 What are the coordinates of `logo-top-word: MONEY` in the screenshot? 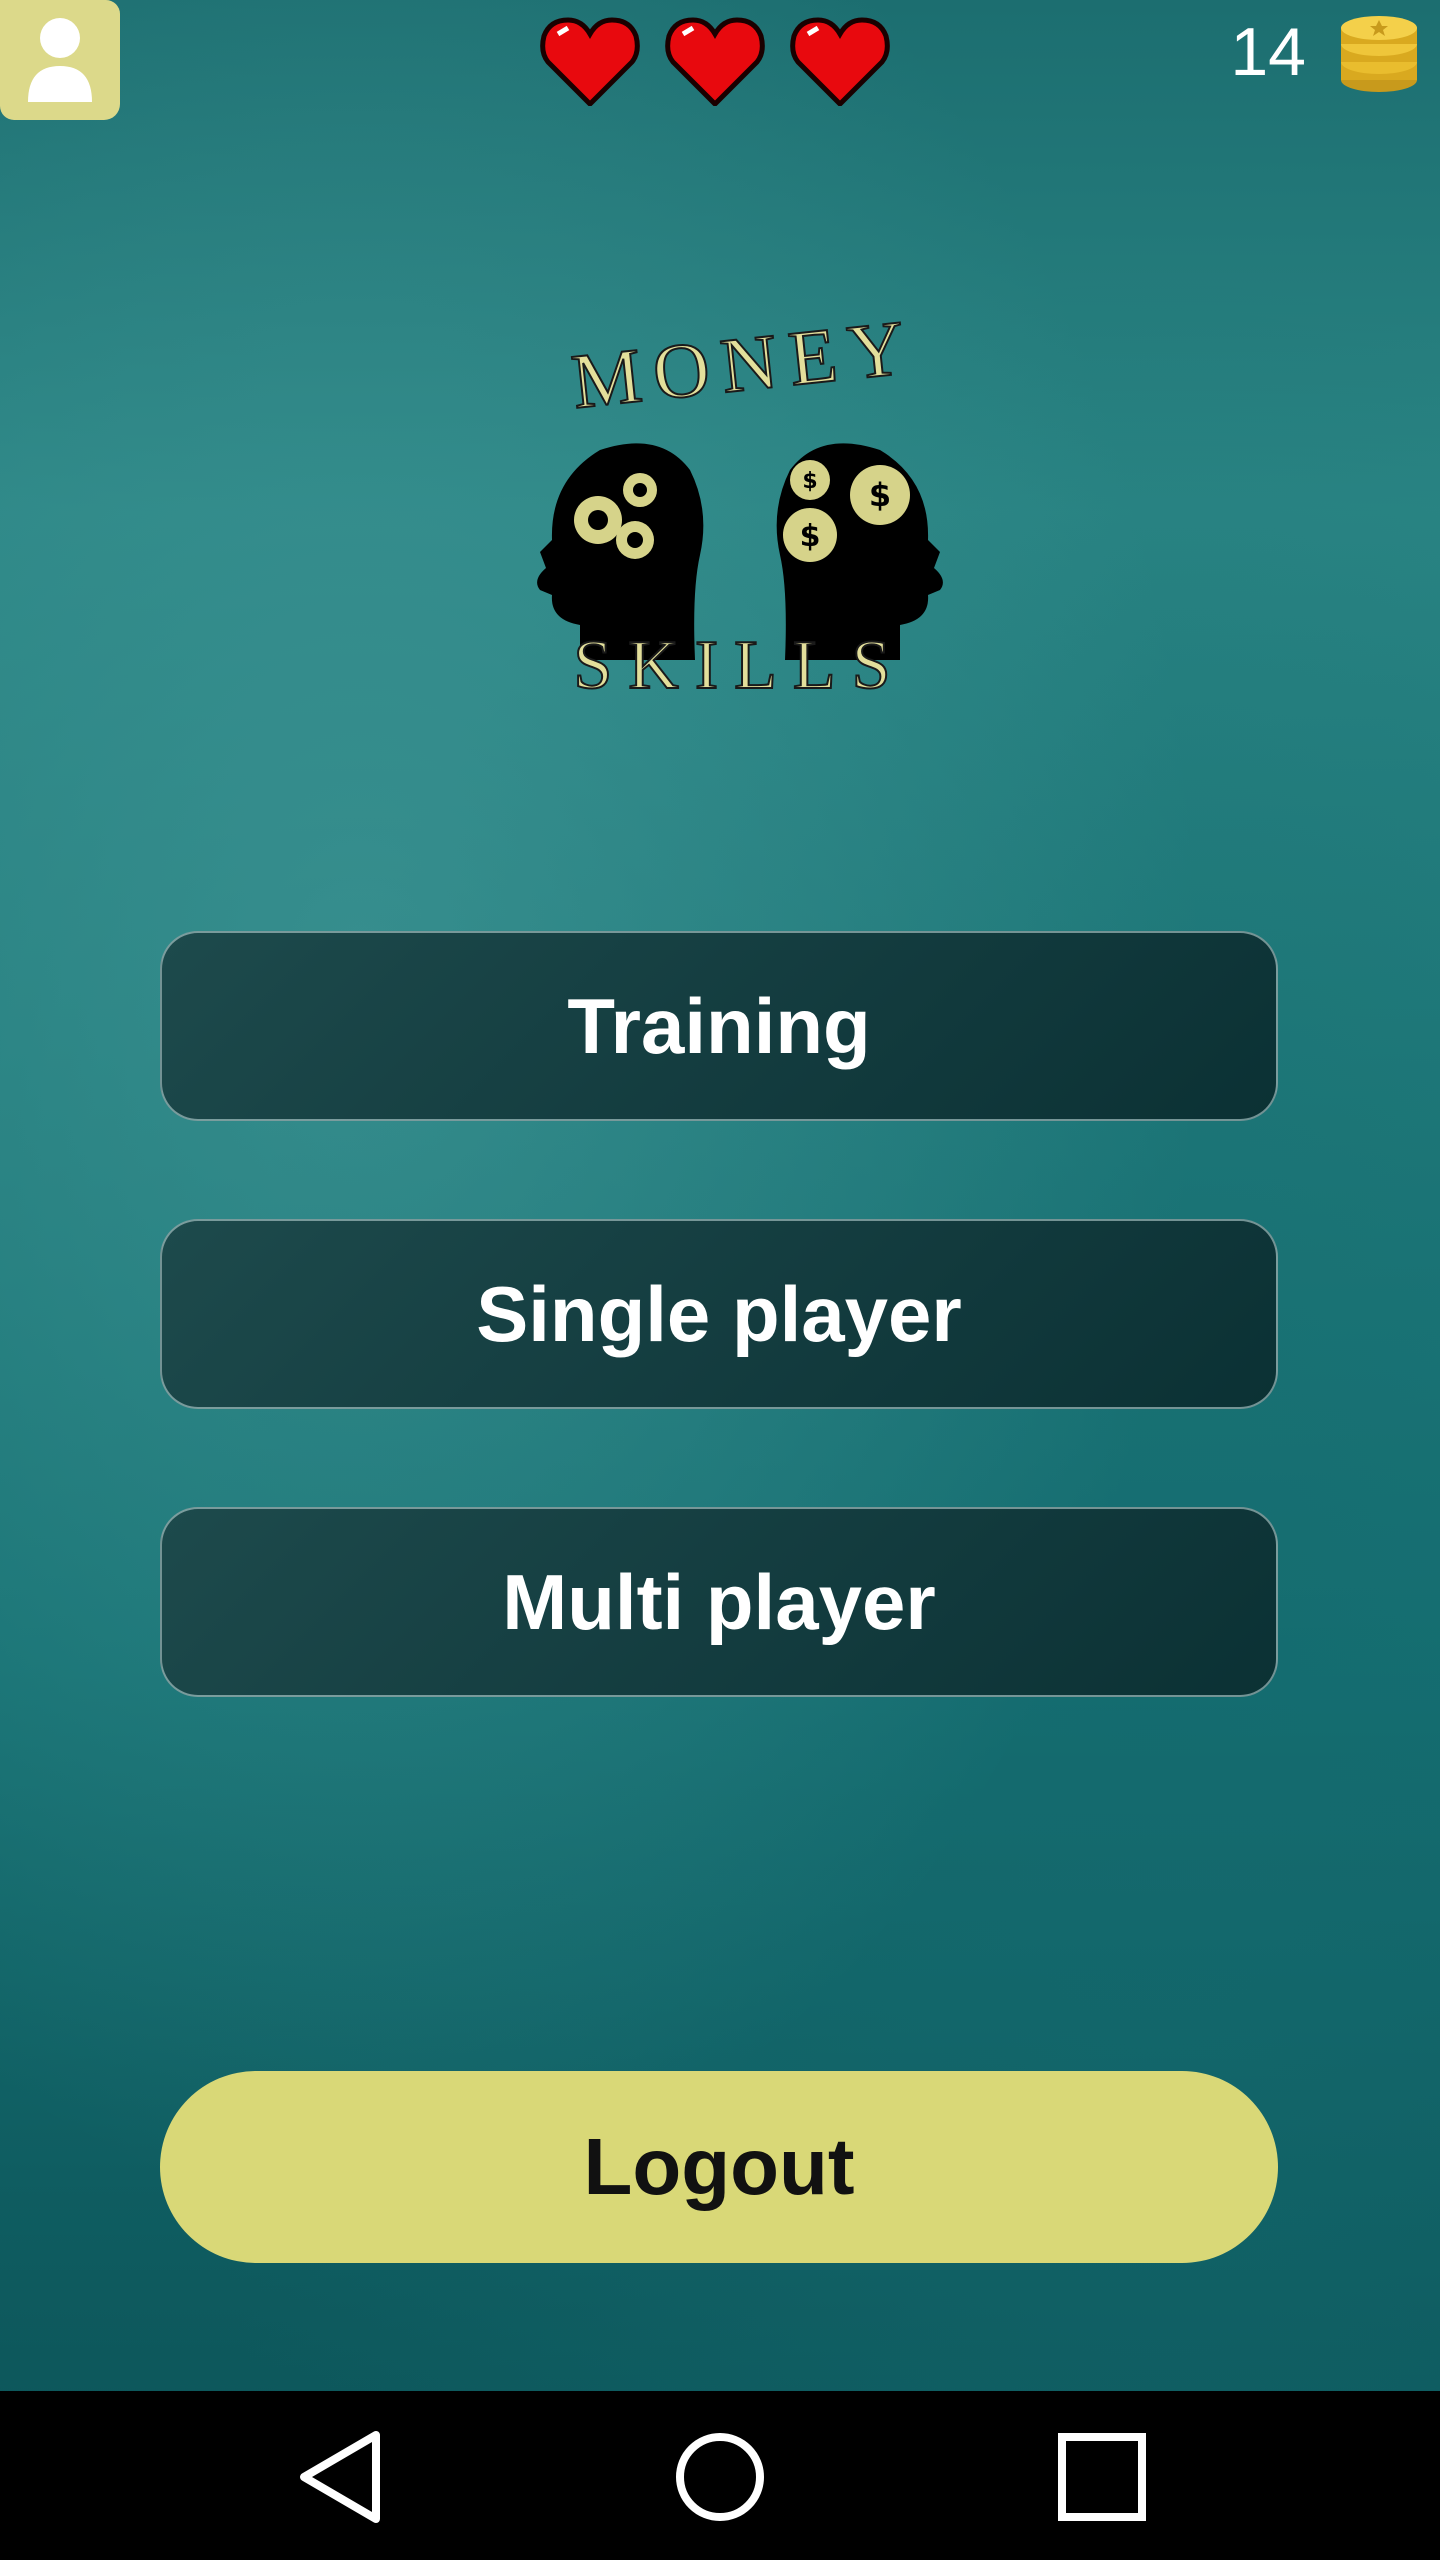 It's located at (744, 363).